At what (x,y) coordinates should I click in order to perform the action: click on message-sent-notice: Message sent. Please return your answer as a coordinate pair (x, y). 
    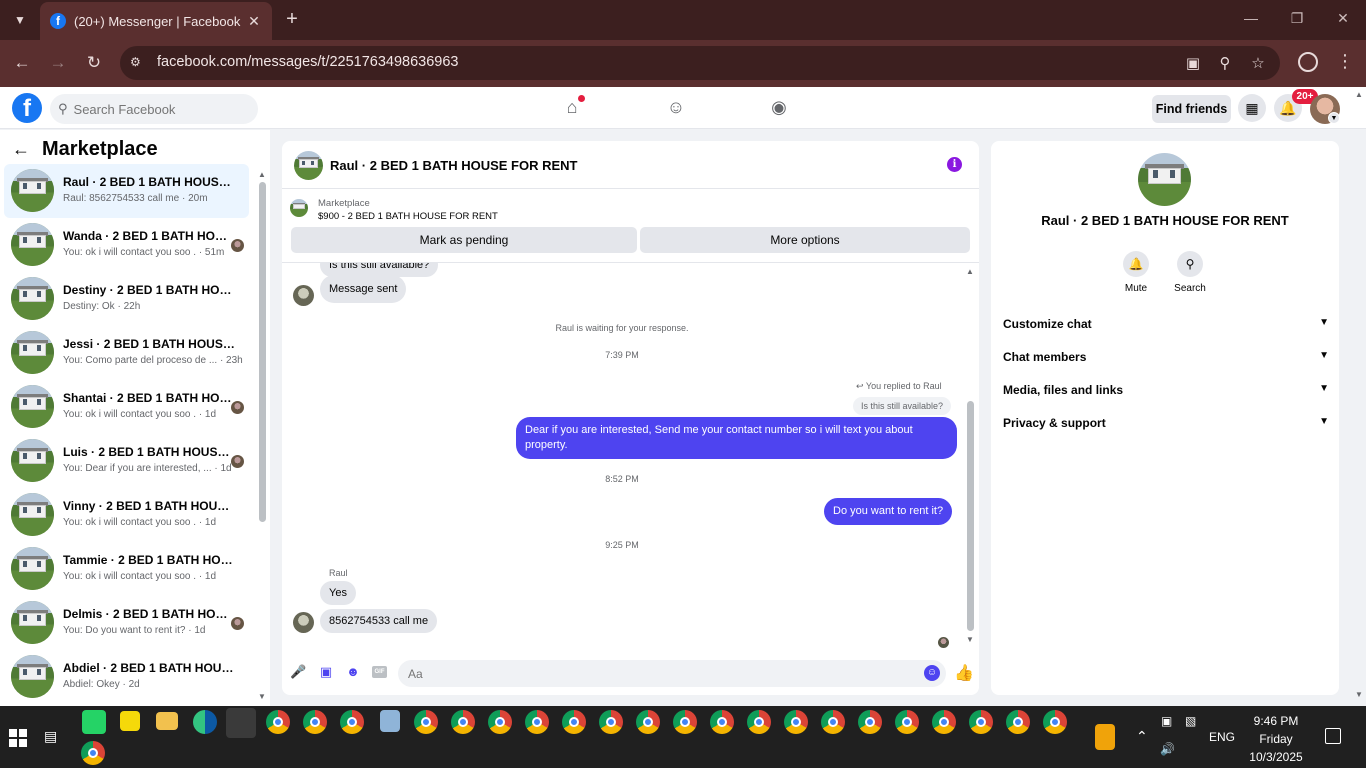
    Looking at the image, I should click on (363, 289).